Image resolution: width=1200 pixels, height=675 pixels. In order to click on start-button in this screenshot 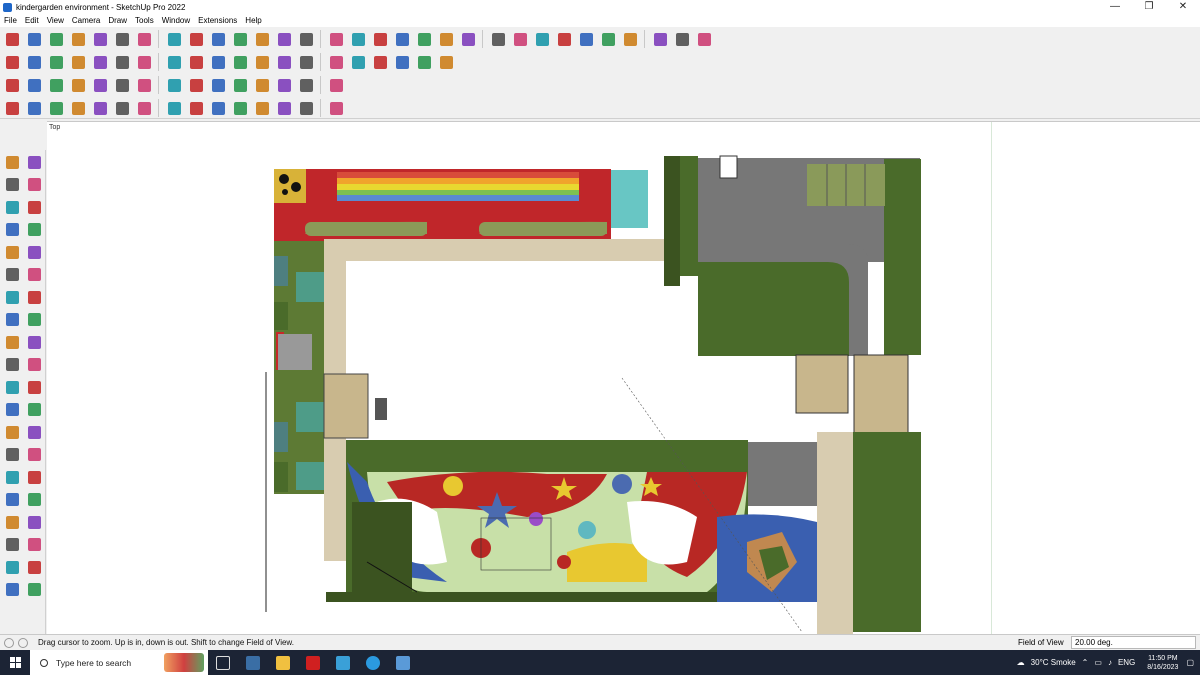, I will do `click(15, 662)`.